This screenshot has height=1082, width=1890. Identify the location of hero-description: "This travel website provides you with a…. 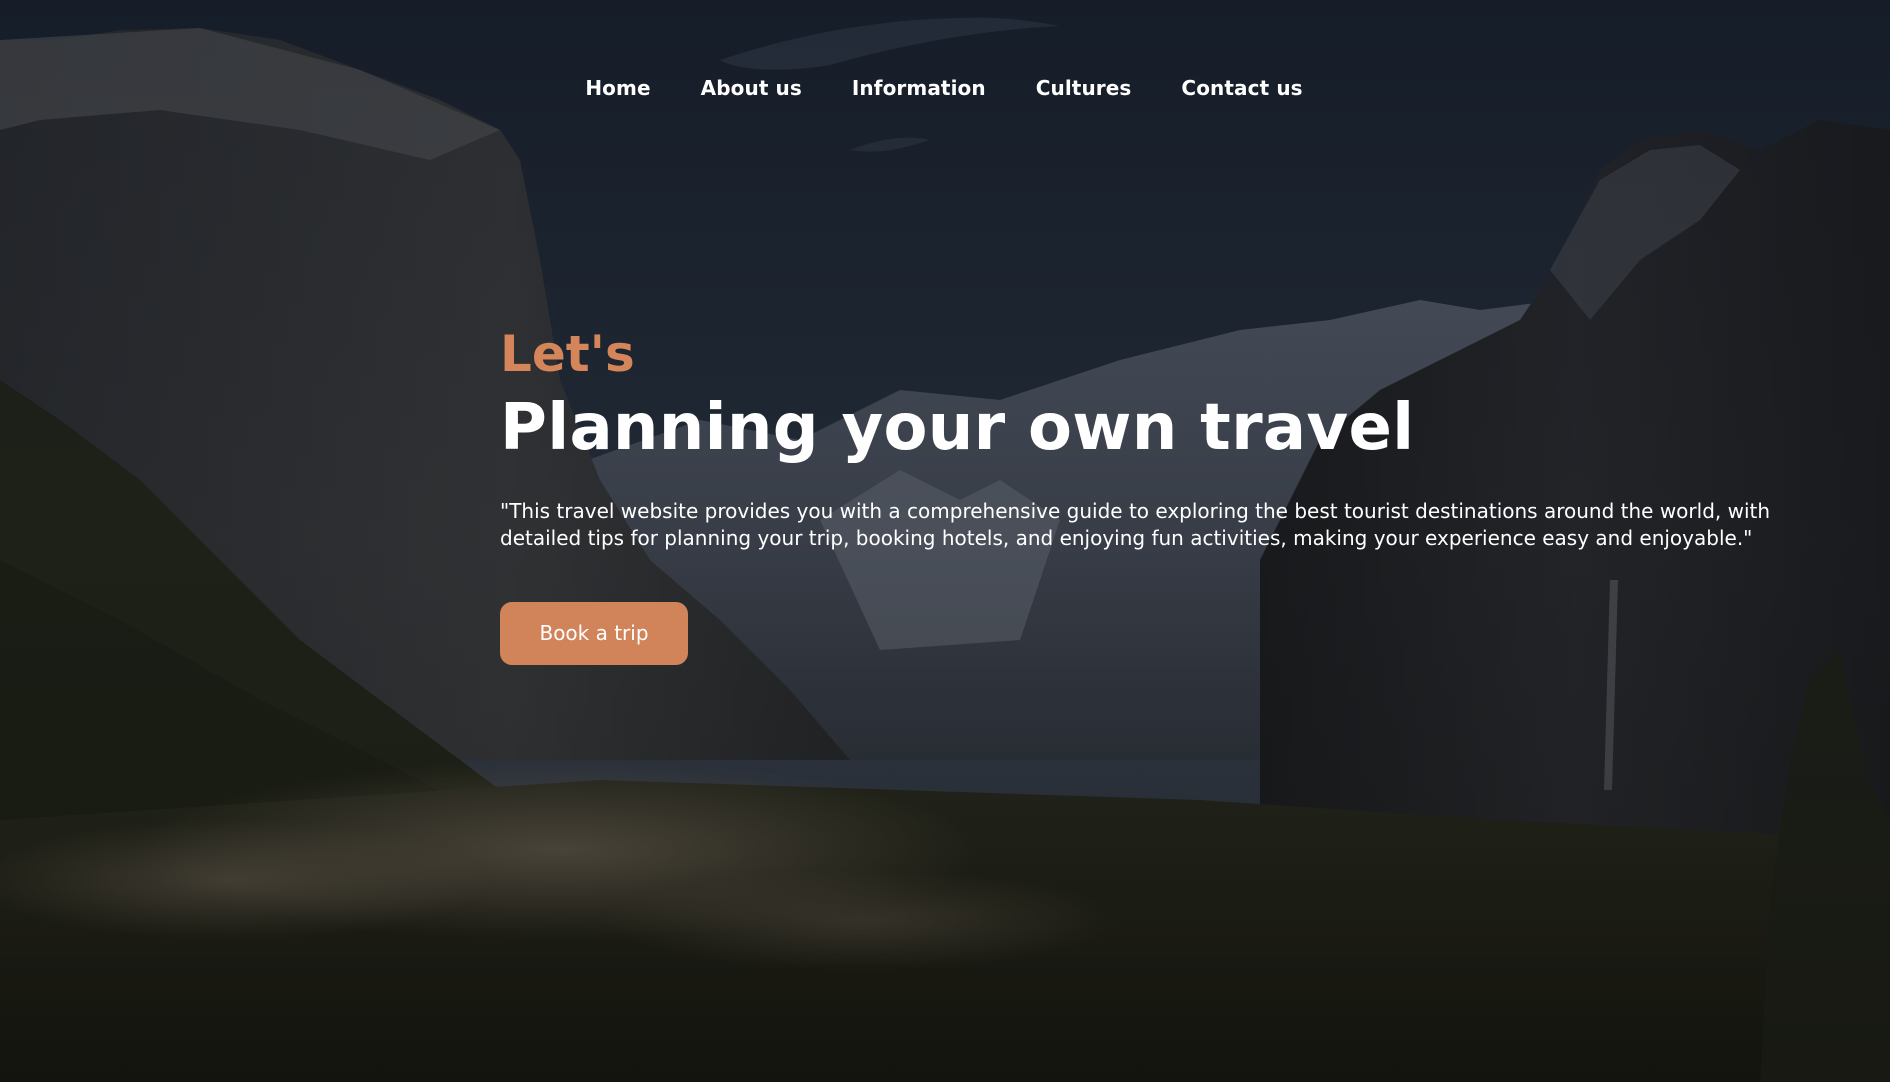
(1135, 524).